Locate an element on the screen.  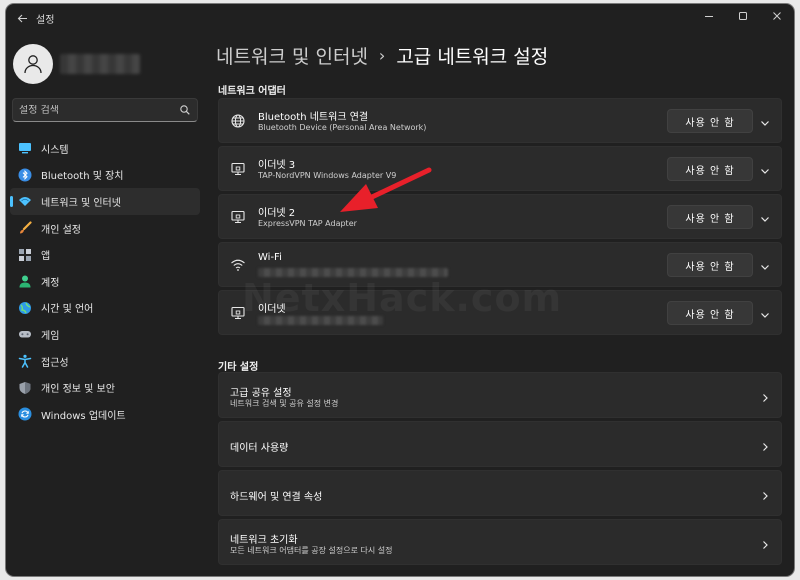
adapter-card-wifi: Wi-Fi 사용 안 함 is located at coordinates (500, 264).